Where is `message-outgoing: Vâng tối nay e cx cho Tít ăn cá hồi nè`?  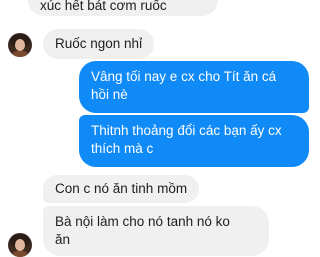
message-outgoing: Vâng tối nay e cx cho Tít ăn cá hồi nè is located at coordinates (194, 87).